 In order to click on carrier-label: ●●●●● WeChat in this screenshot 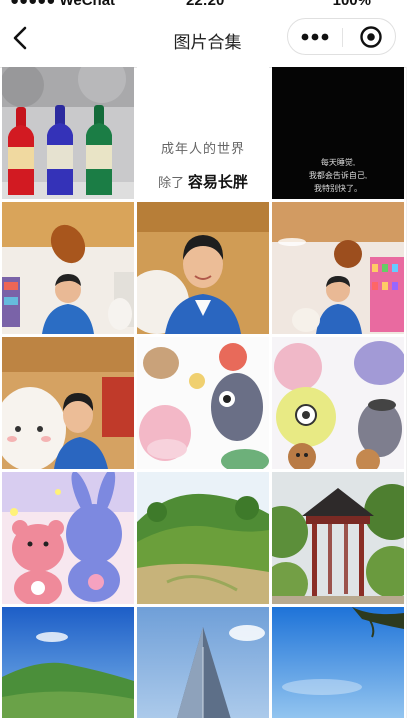, I will do `click(63, 4)`.